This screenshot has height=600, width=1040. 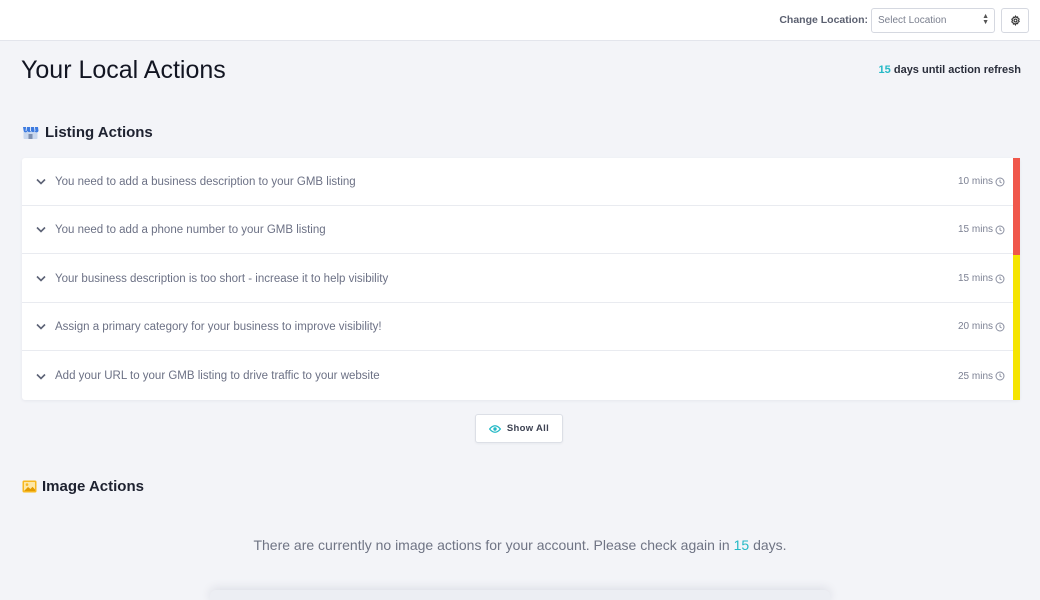 I want to click on eye-icon, so click(x=494, y=428).